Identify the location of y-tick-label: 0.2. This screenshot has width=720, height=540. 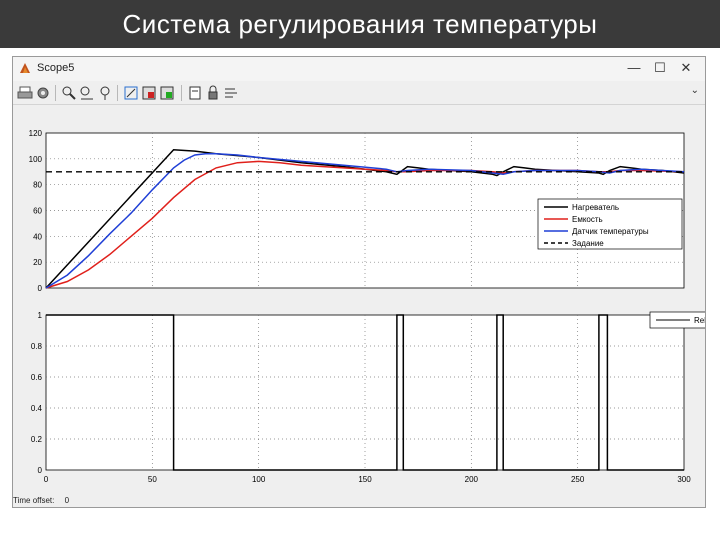
(37, 439).